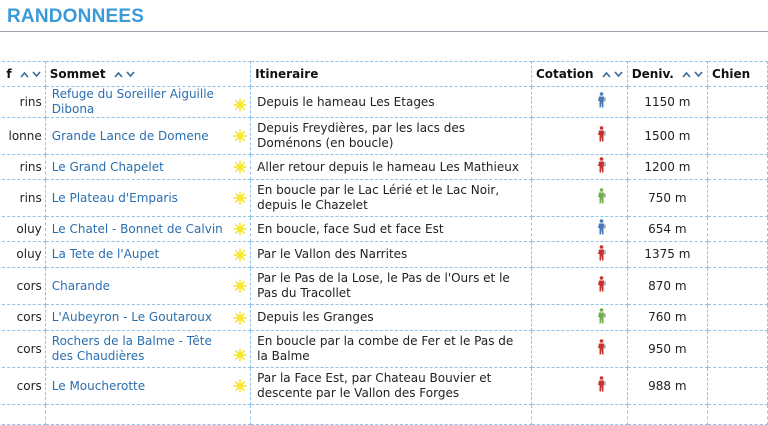 The image size is (768, 425). Describe the element at coordinates (81, 286) in the screenshot. I see `sommet-link: Charande` at that location.